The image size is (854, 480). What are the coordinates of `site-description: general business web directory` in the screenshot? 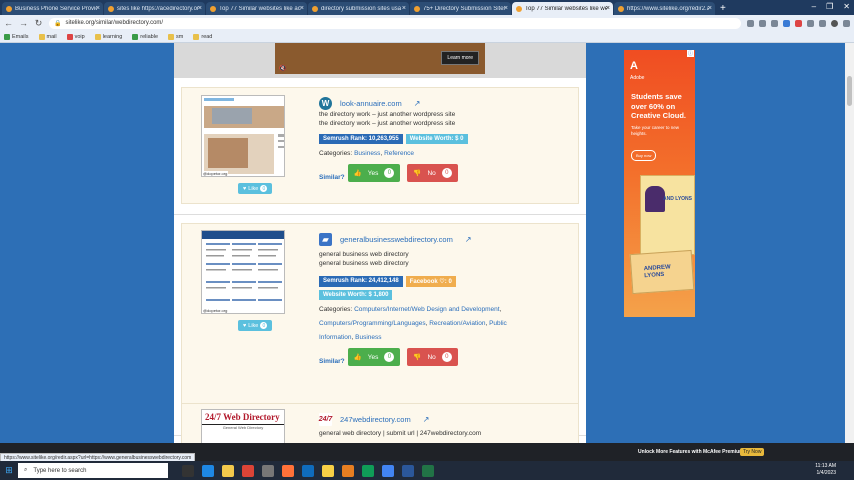 It's located at (364, 254).